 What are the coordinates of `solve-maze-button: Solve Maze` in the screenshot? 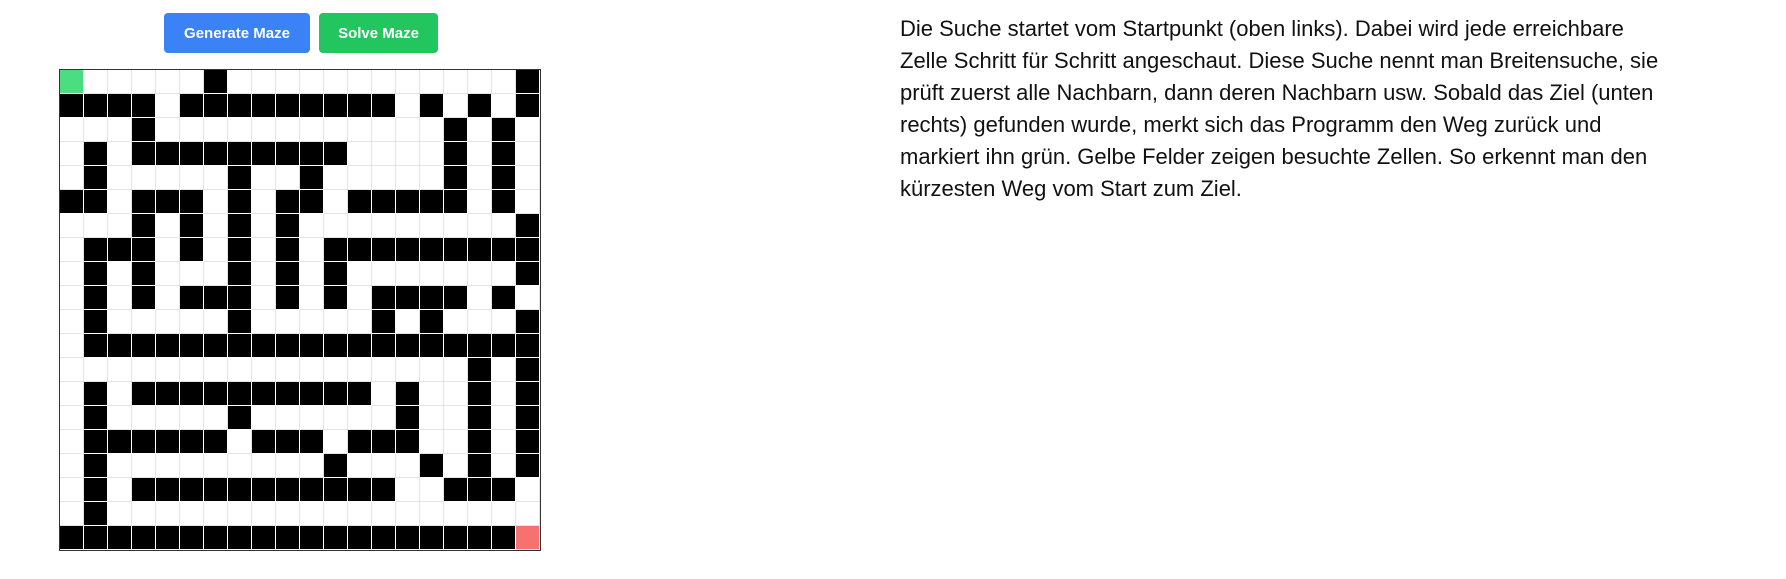 It's located at (378, 33).